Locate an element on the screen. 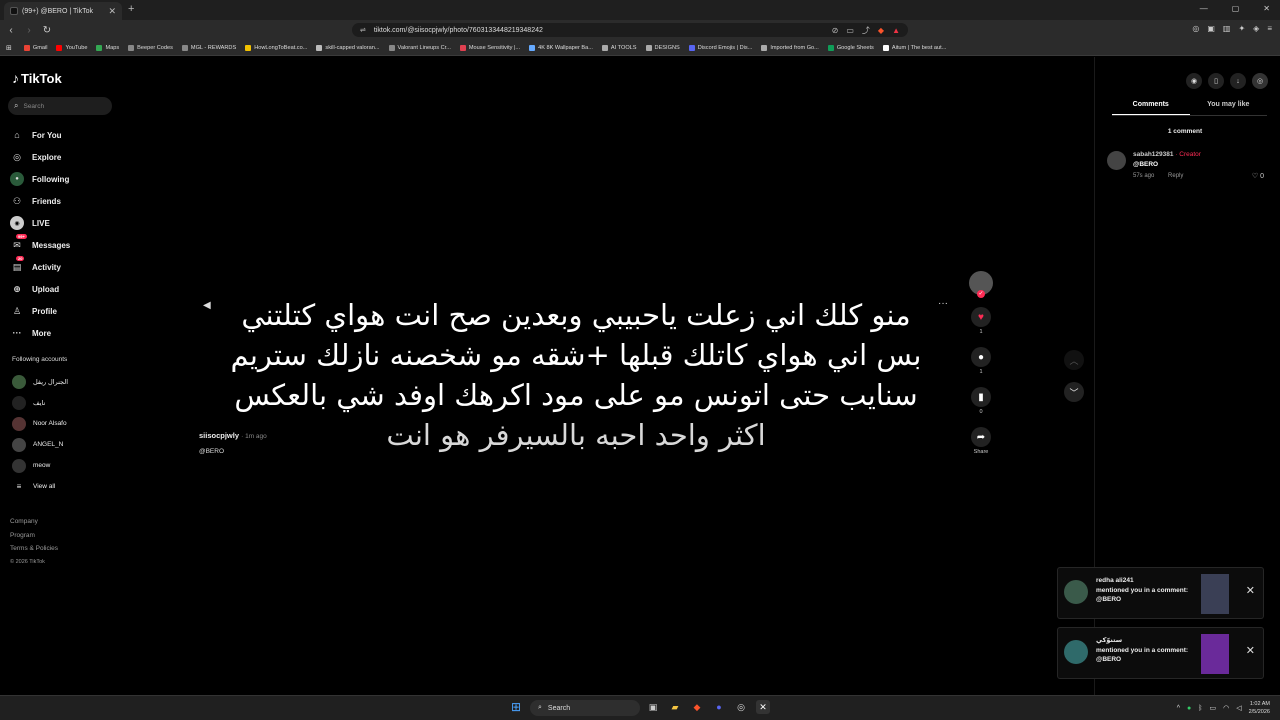  tab-comments: Comments is located at coordinates (1151, 107).